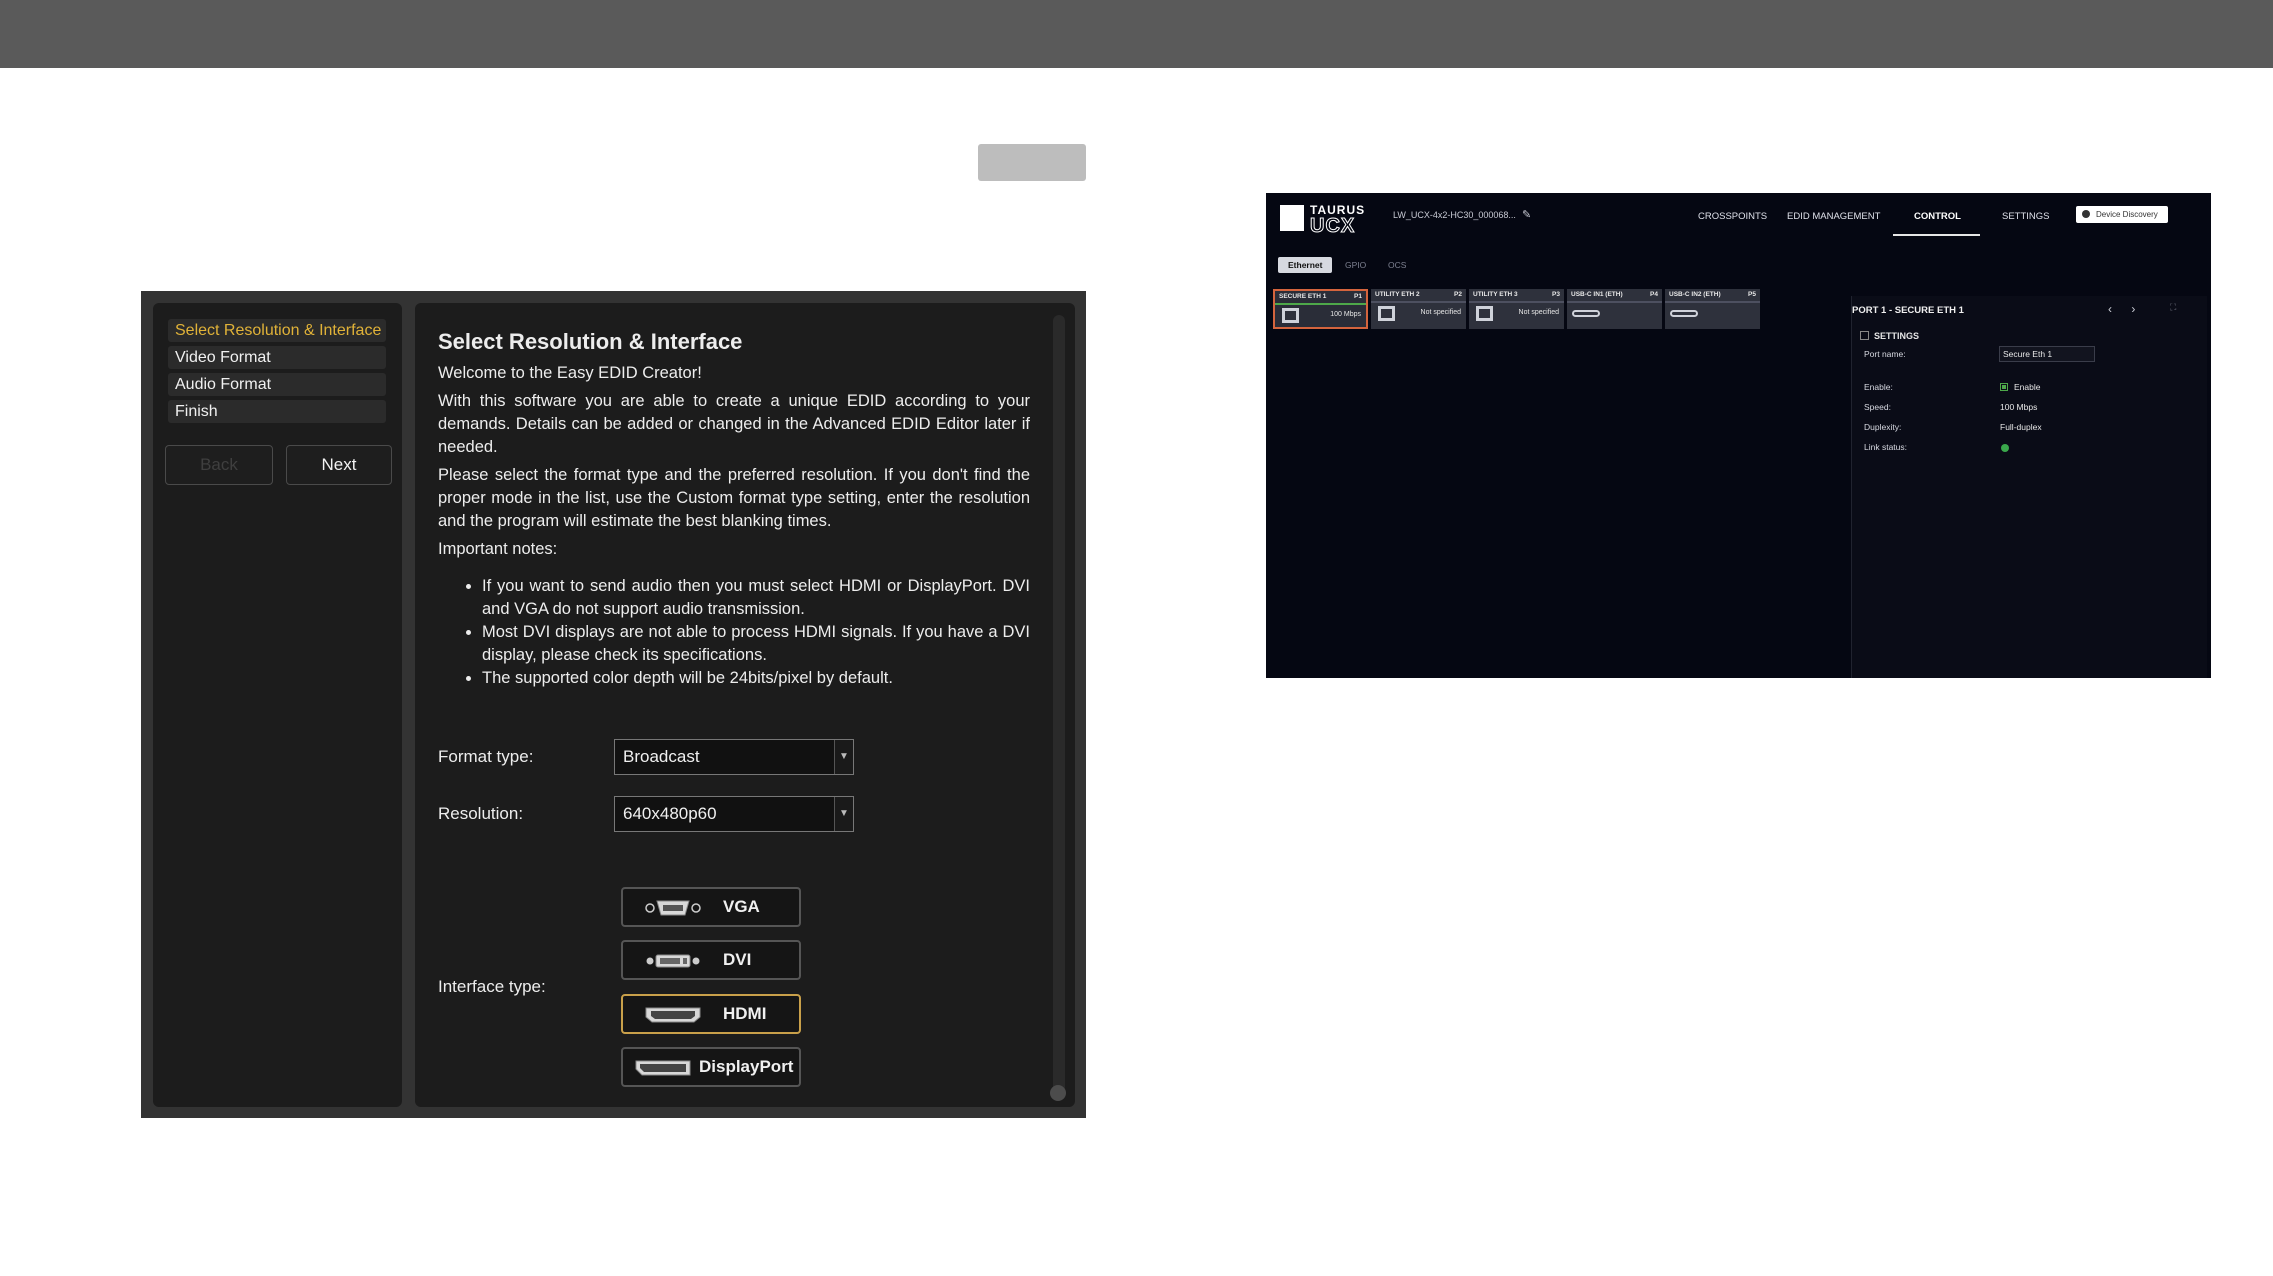 This screenshot has height=1276, width=2273. I want to click on logo-text-bottom: UCX, so click(1332, 226).